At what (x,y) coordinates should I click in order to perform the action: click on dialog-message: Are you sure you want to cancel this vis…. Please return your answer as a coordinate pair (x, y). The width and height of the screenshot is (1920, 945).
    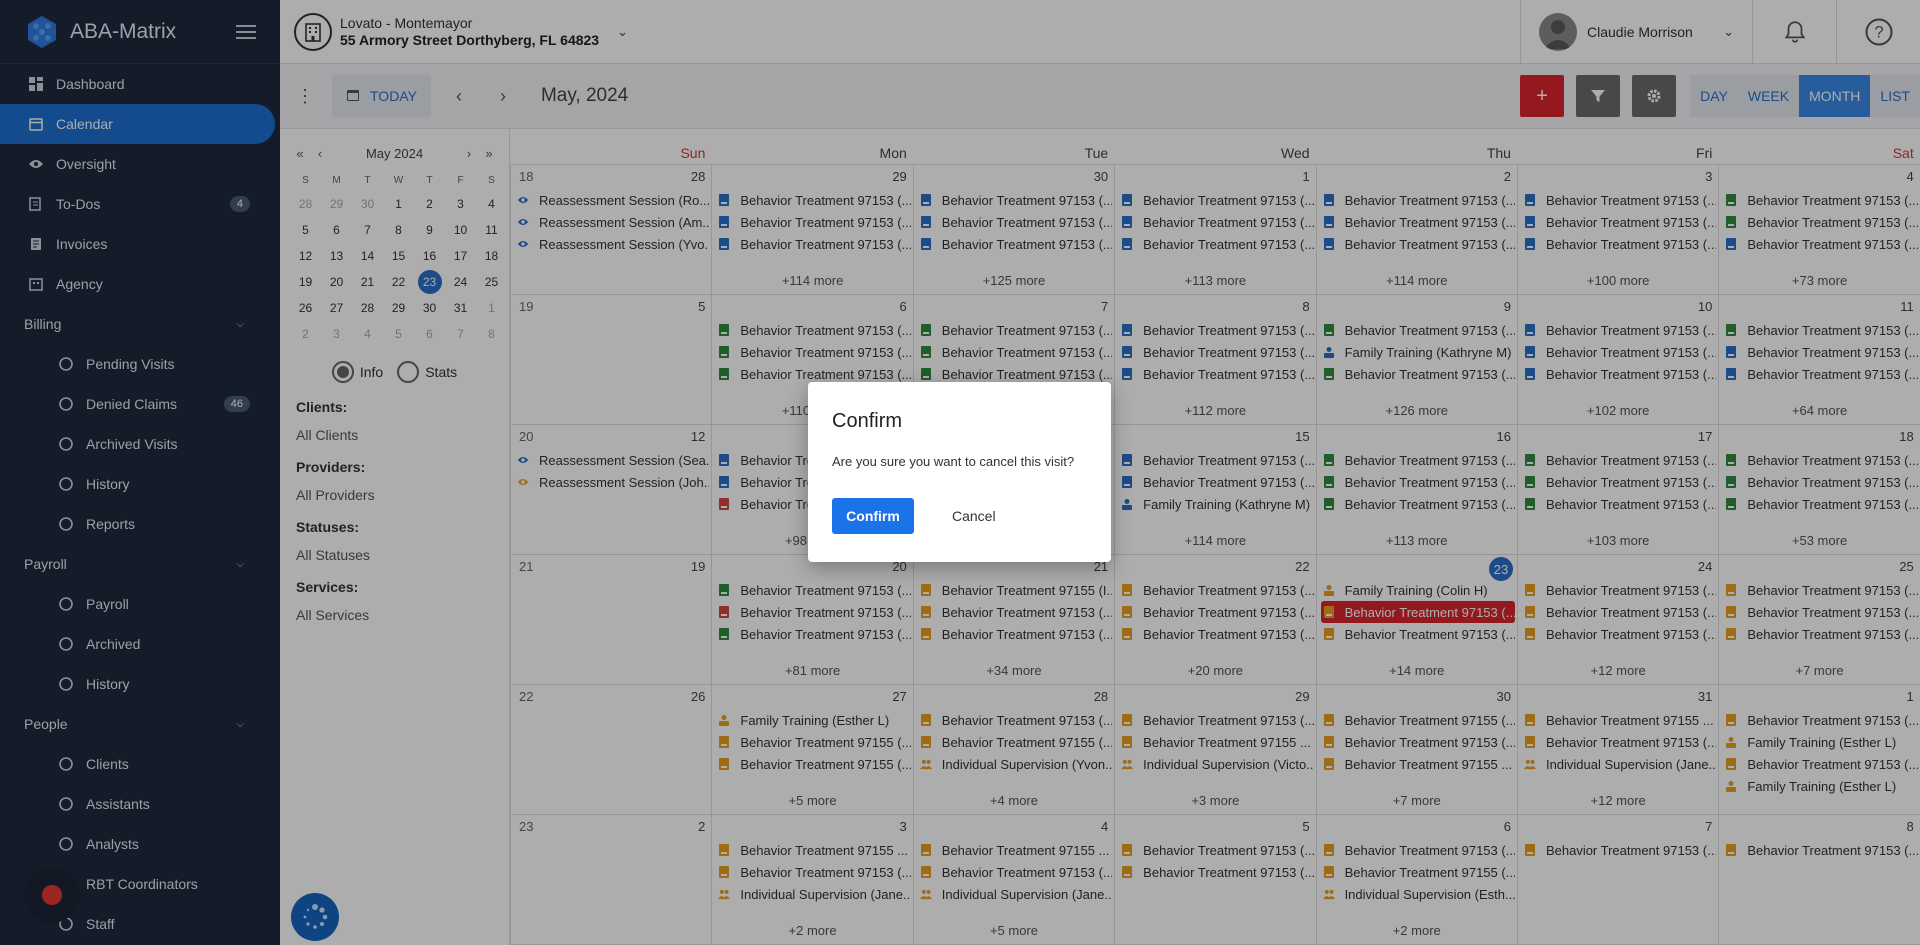
    Looking at the image, I should click on (953, 461).